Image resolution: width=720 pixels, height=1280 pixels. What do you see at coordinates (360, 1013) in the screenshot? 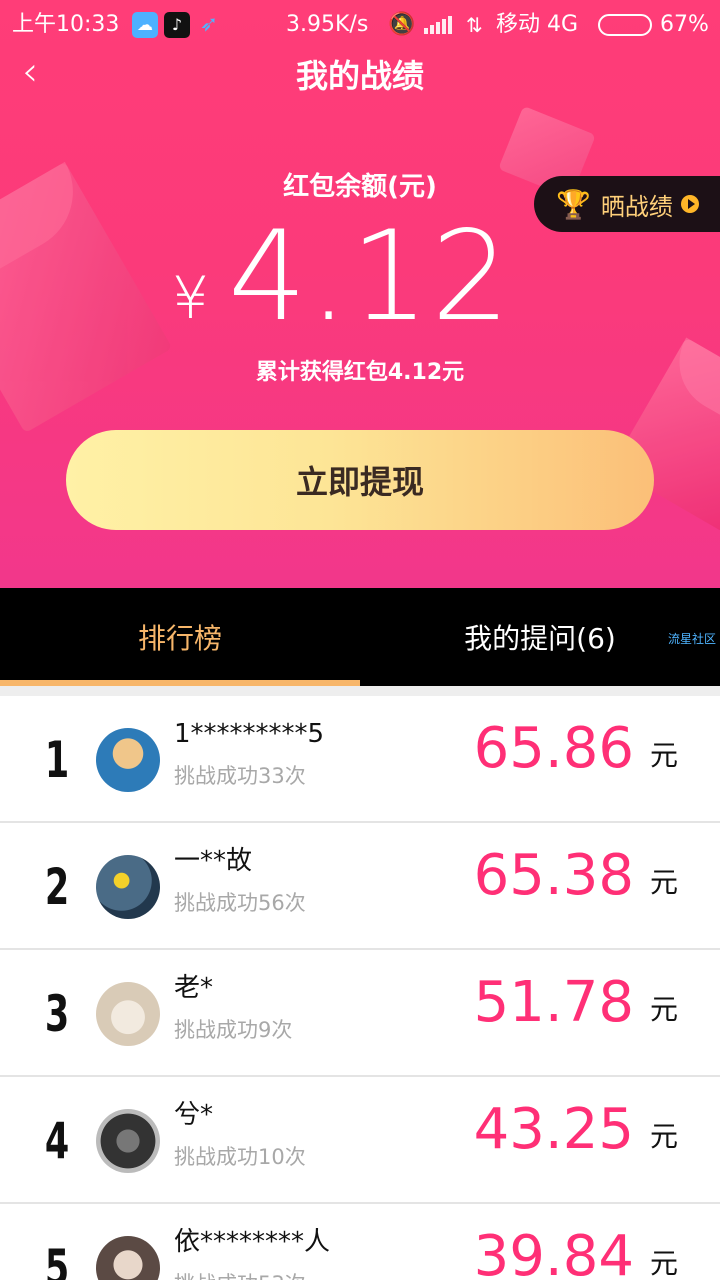
I see `ranking-row: 3 老* 挑战成功9次 51.78 元` at bounding box center [360, 1013].